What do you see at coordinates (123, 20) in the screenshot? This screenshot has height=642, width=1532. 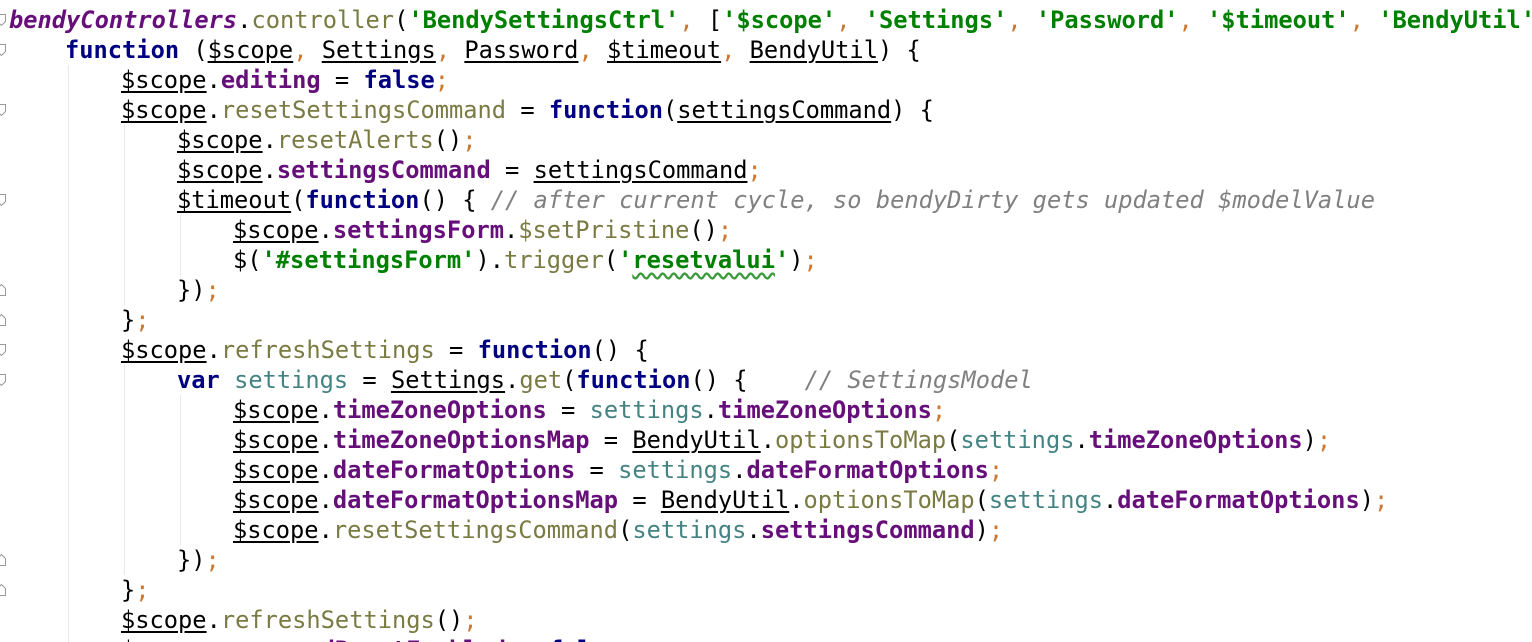 I see `code-token: bendyControllers` at bounding box center [123, 20].